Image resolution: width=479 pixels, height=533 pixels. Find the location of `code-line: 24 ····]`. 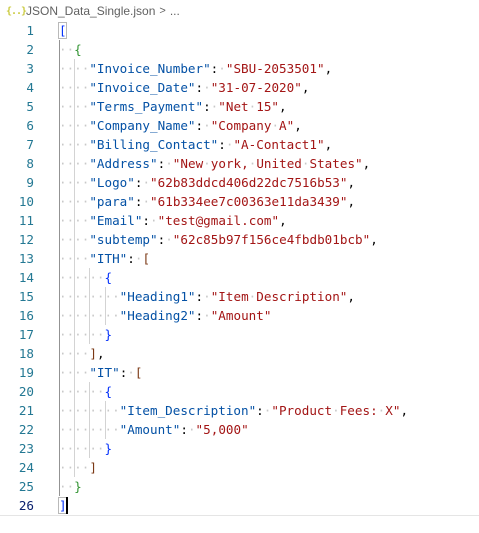

code-line: 24 ····] is located at coordinates (239, 467).